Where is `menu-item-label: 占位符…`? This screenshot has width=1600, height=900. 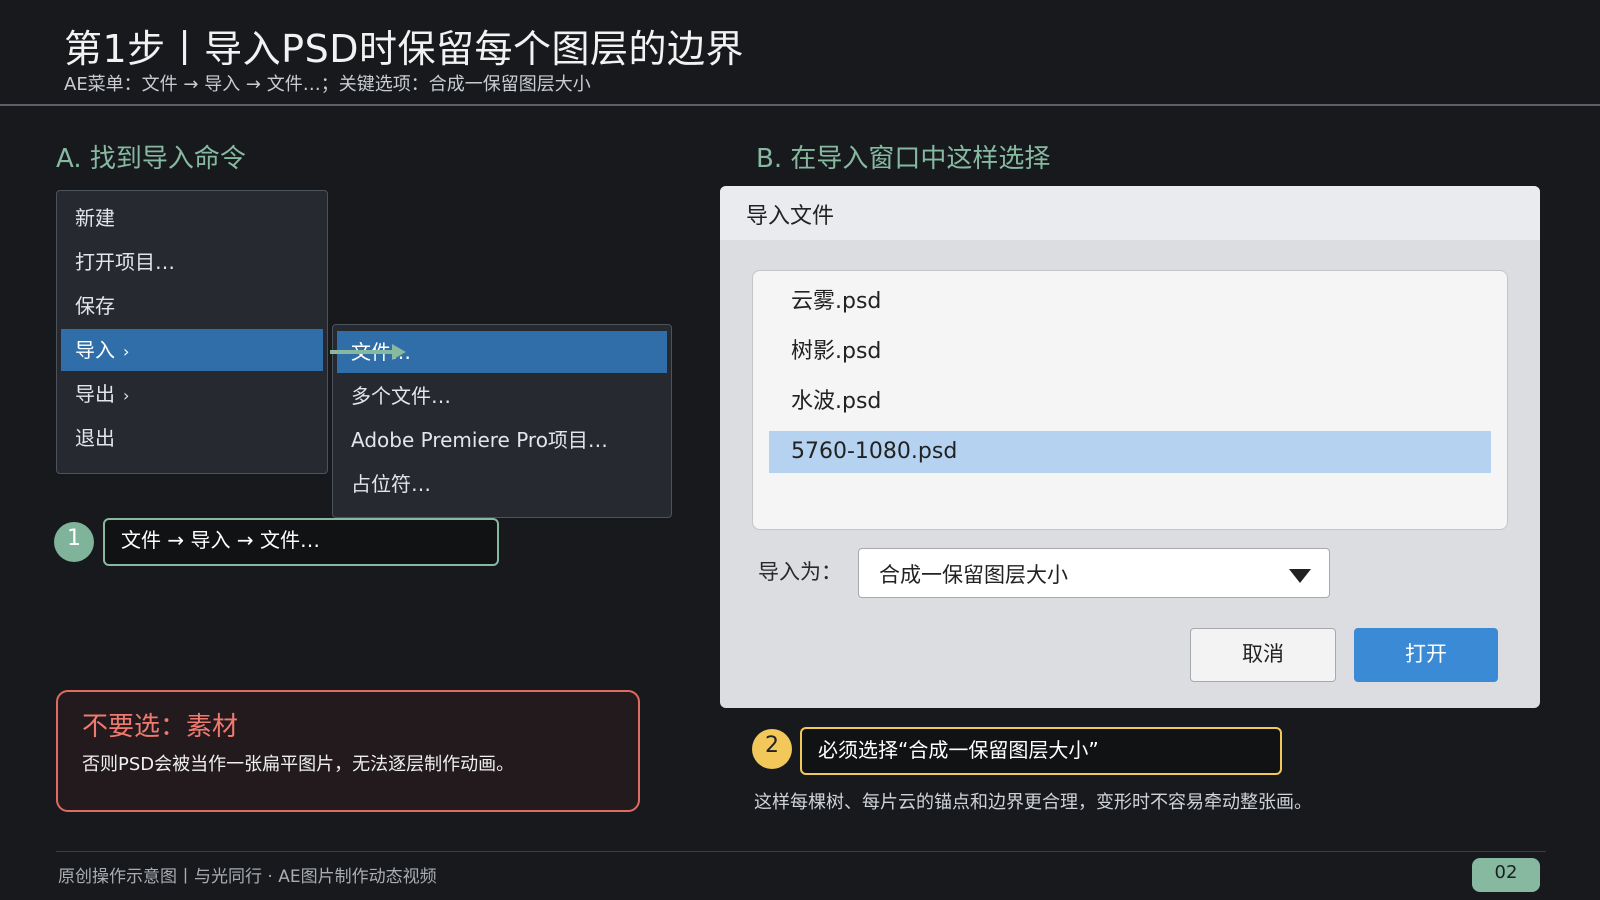 menu-item-label: 占位符… is located at coordinates (391, 484).